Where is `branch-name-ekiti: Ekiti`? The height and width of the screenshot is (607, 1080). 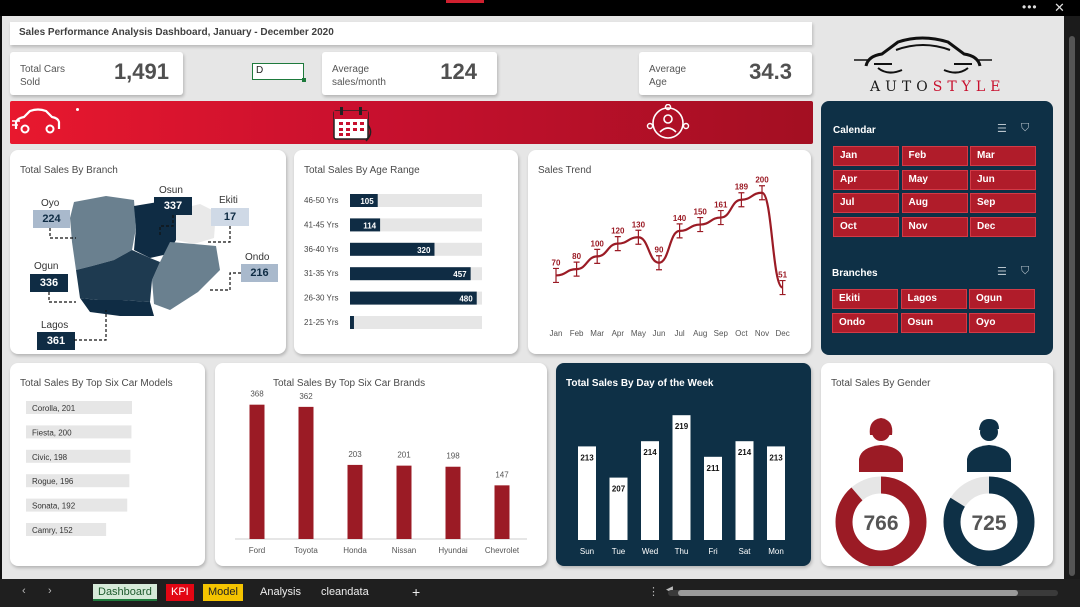
branch-name-ekiti: Ekiti is located at coordinates (228, 200).